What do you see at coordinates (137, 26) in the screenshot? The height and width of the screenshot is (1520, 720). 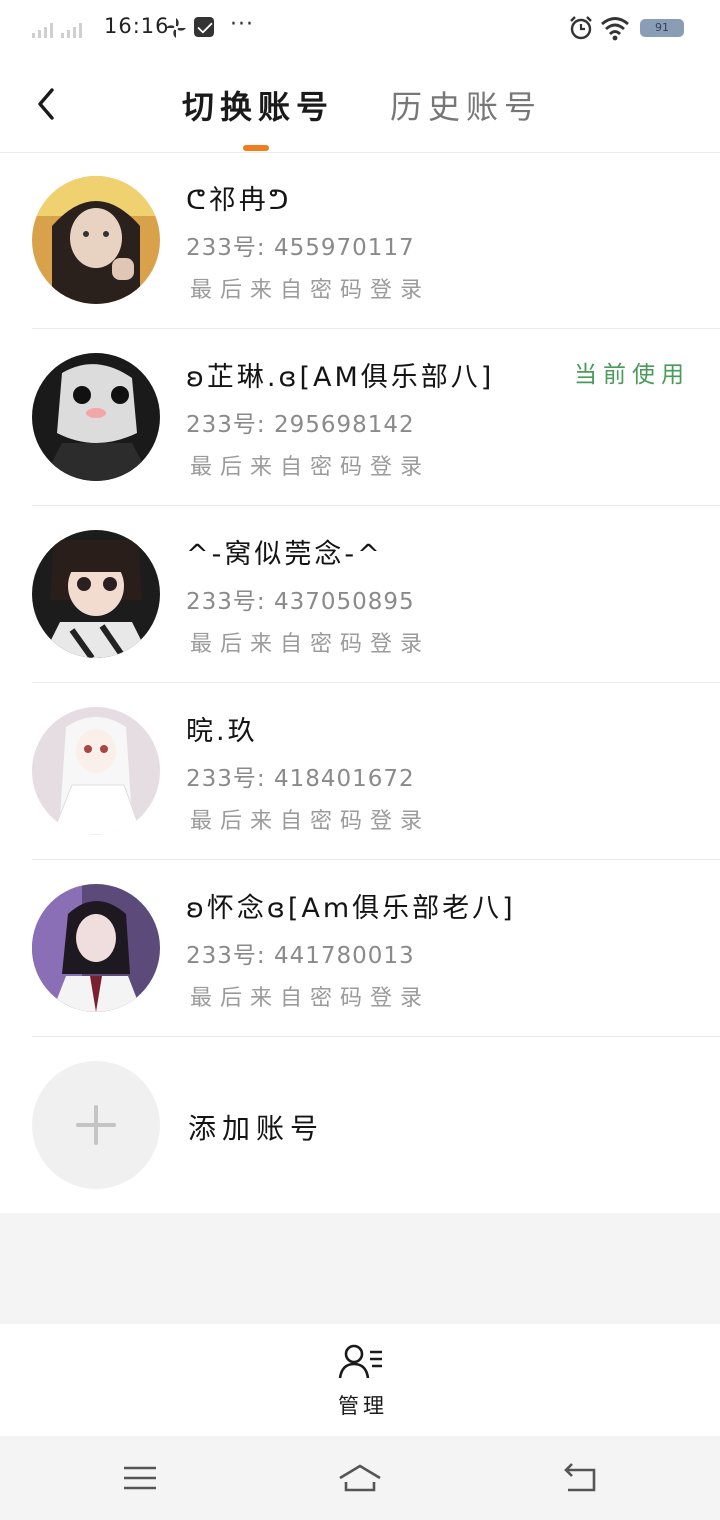 I see `status-time: 16:16` at bounding box center [137, 26].